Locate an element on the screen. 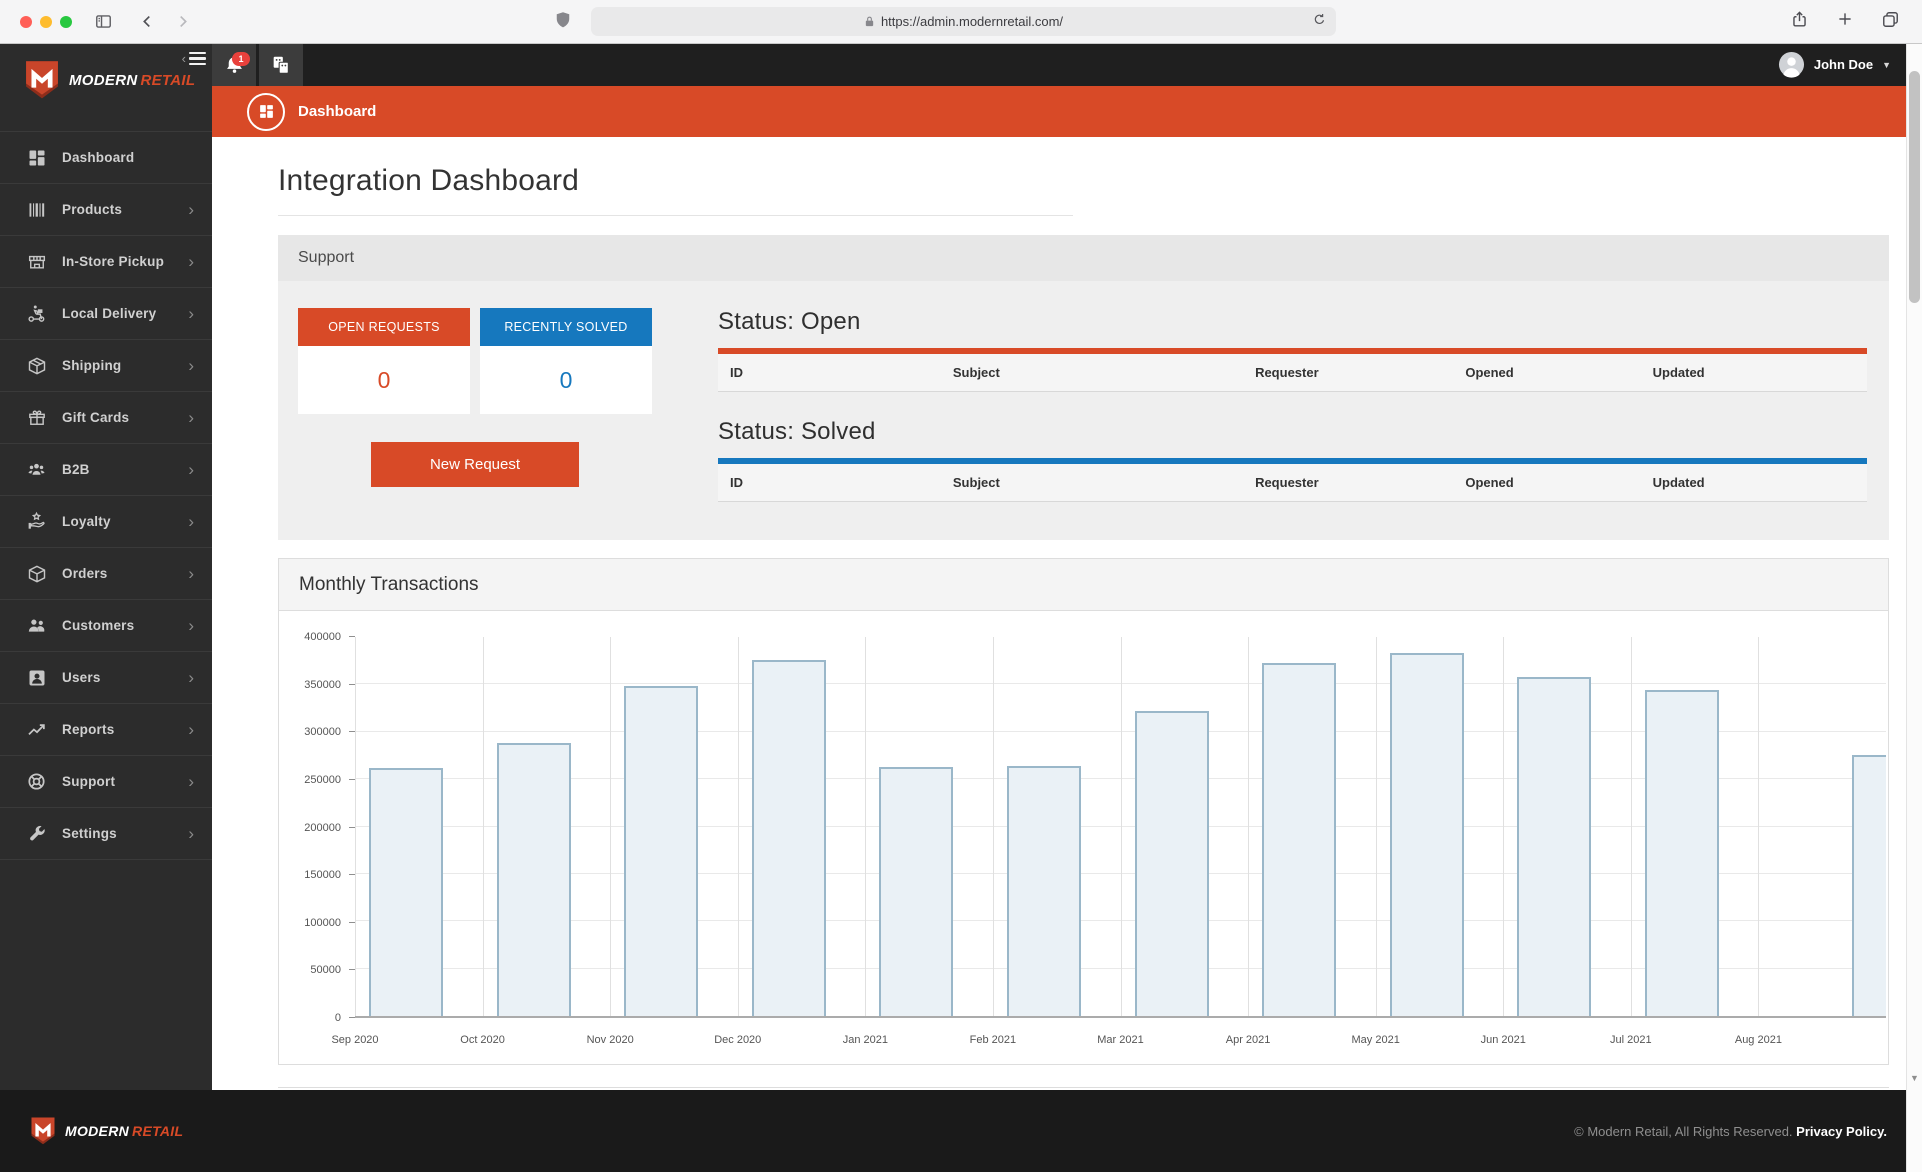 The image size is (1922, 1172). open-requests-card: OPEN REQUESTS 0 is located at coordinates (384, 361).